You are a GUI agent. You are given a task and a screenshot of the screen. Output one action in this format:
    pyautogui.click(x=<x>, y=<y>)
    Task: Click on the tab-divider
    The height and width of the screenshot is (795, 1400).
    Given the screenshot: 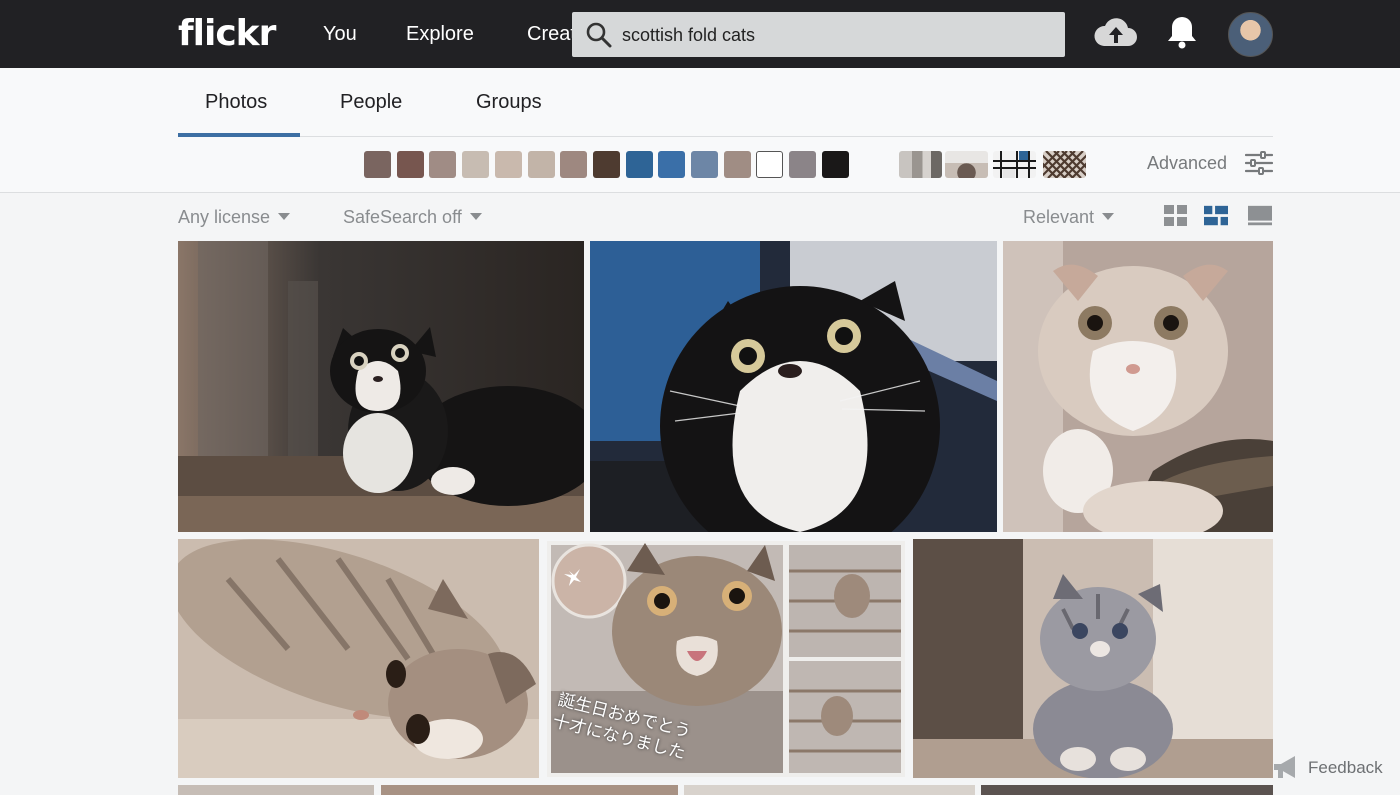 What is the action you would take?
    pyautogui.click(x=725, y=136)
    